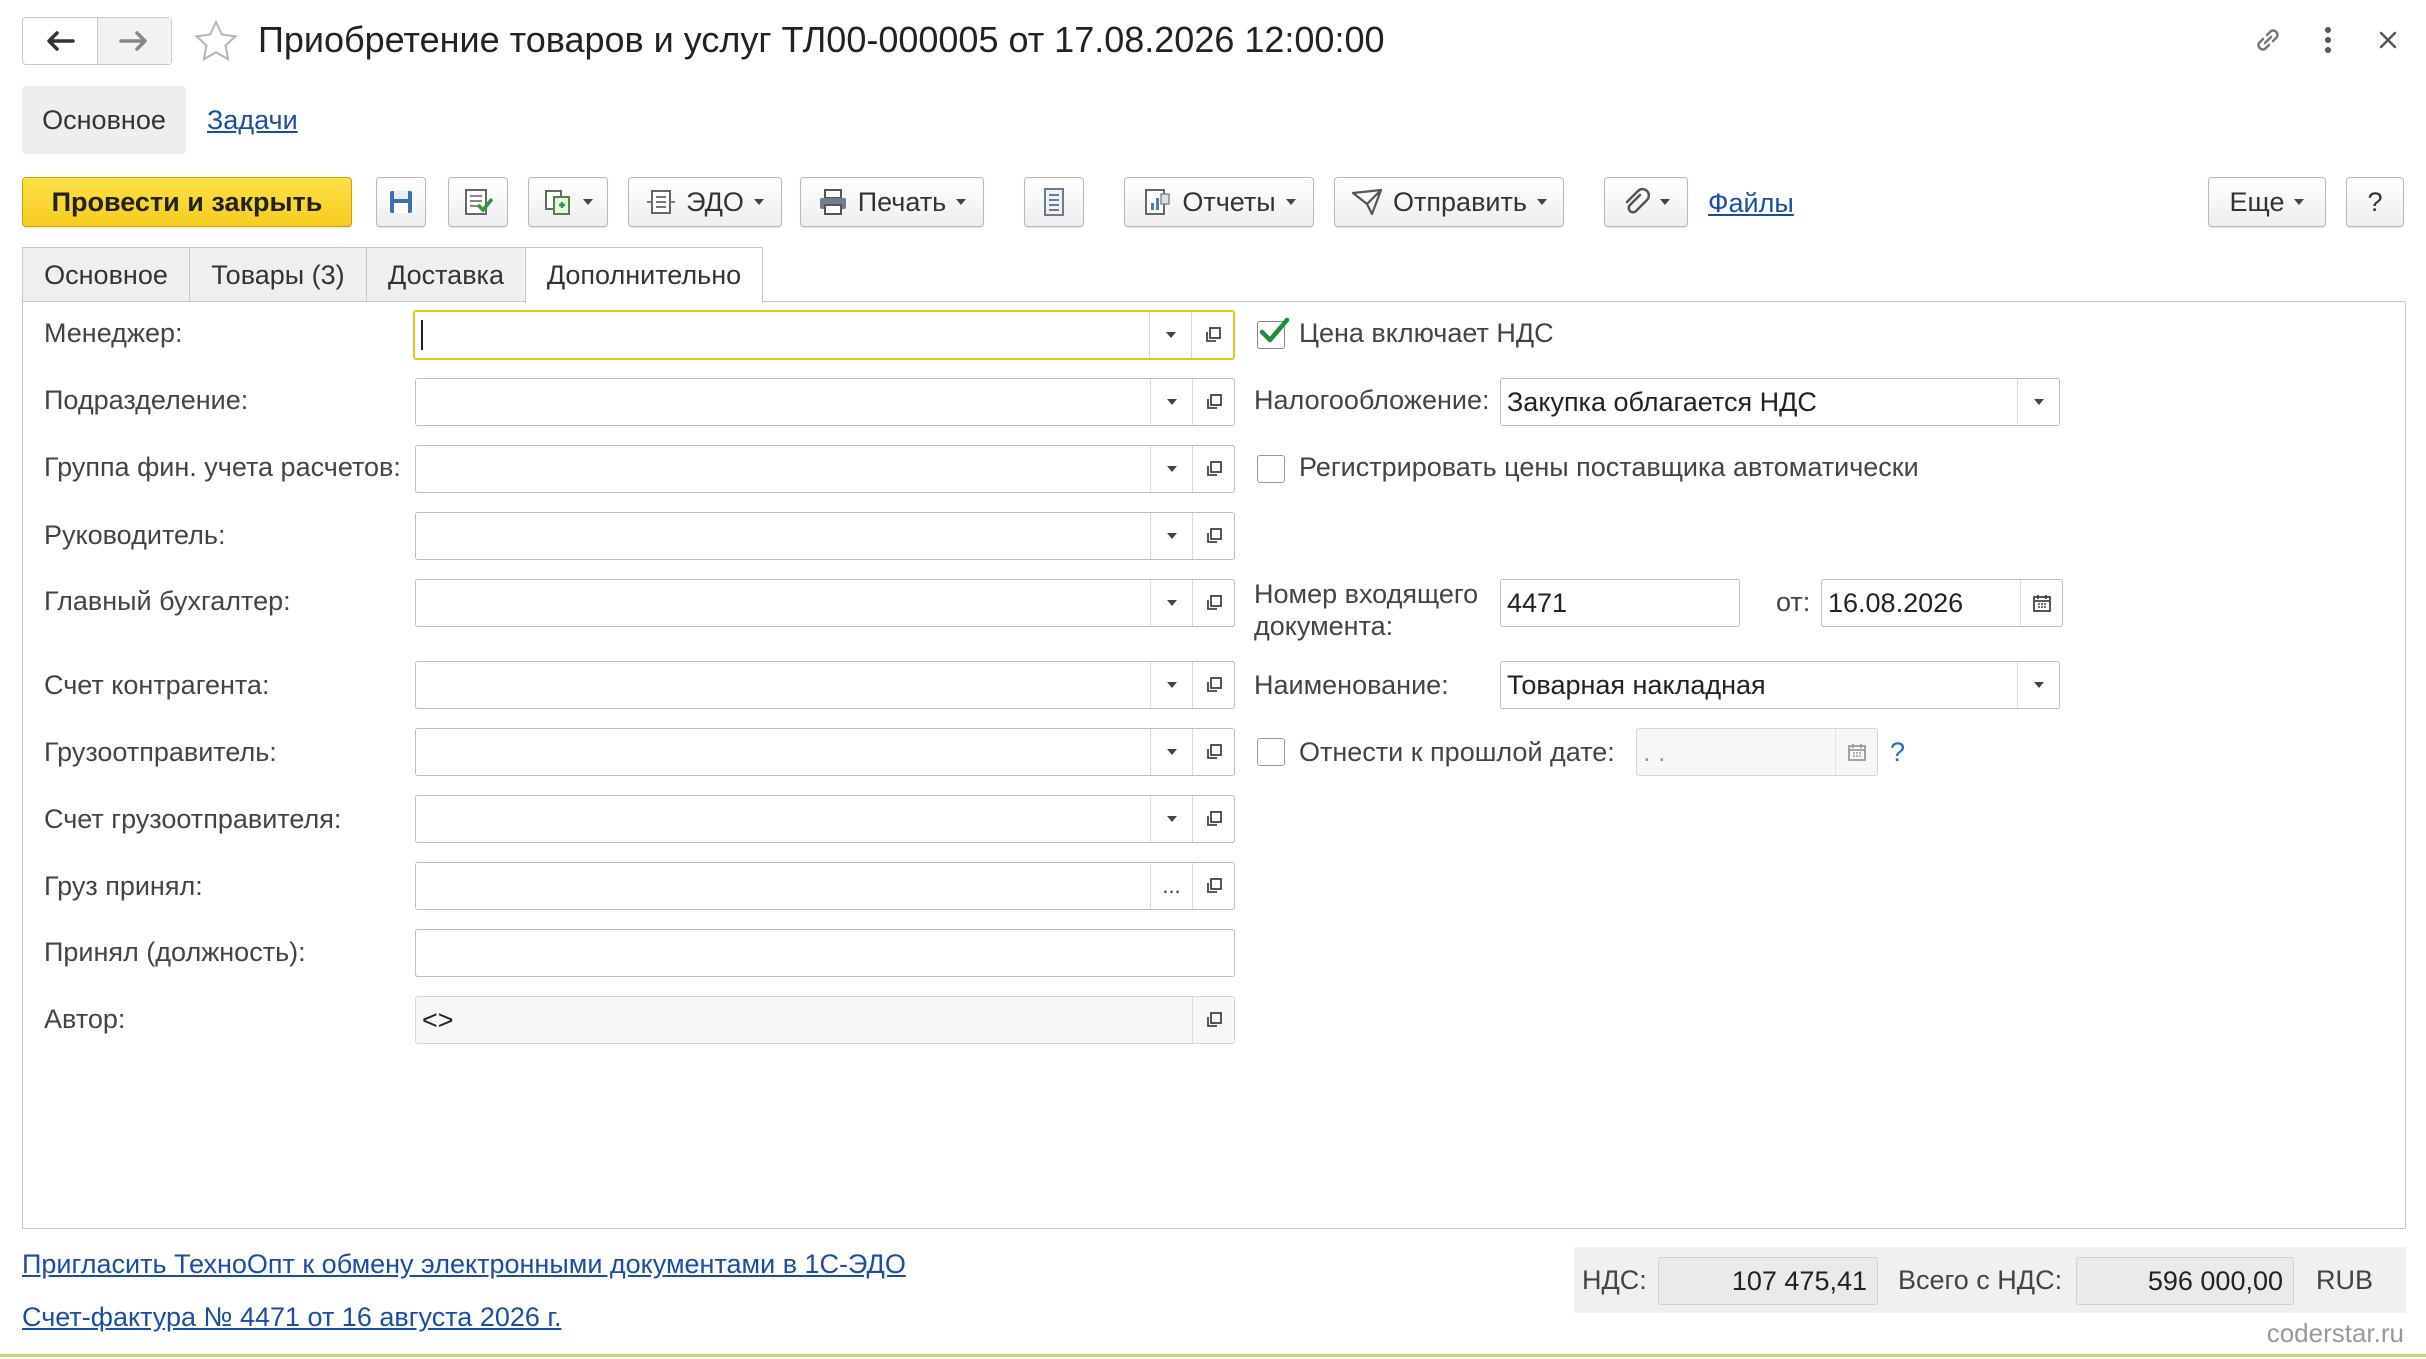 The height and width of the screenshot is (1359, 2426). I want to click on structure-button, so click(1054, 202).